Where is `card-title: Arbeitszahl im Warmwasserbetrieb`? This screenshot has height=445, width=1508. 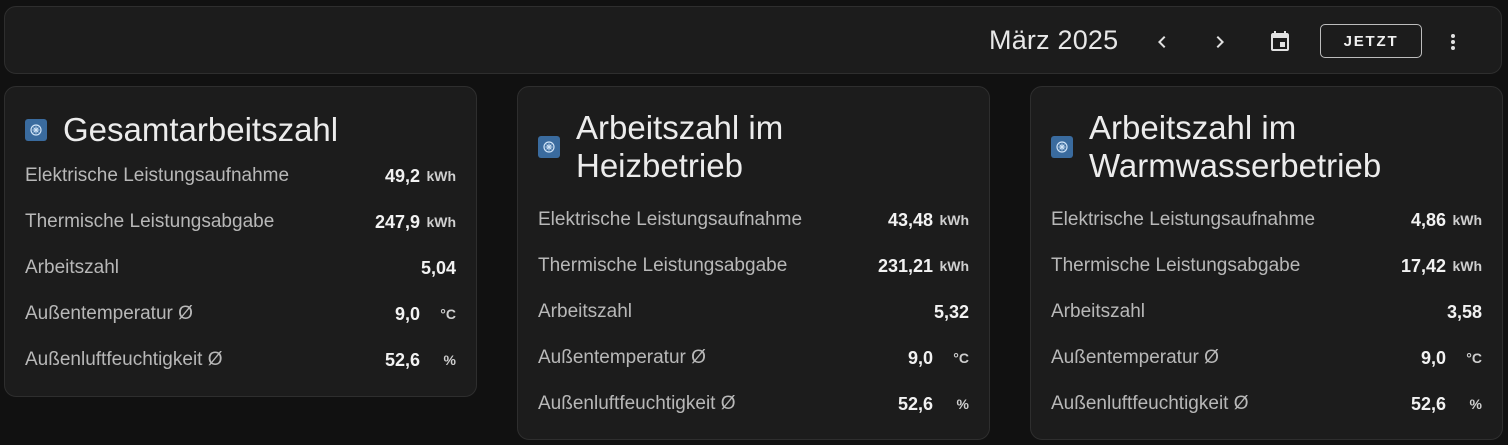 card-title: Arbeitszahl im Warmwasserbetrieb is located at coordinates (1235, 147).